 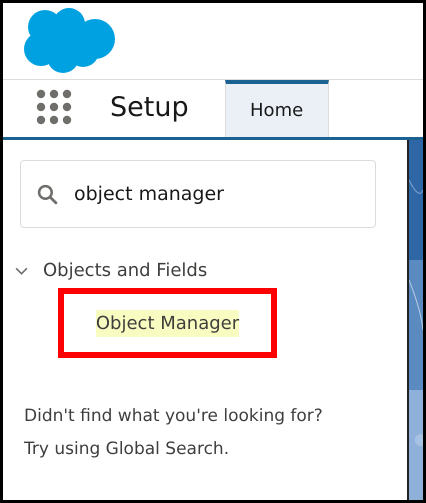 I want to click on tree-item: Object Manager, so click(x=168, y=323).